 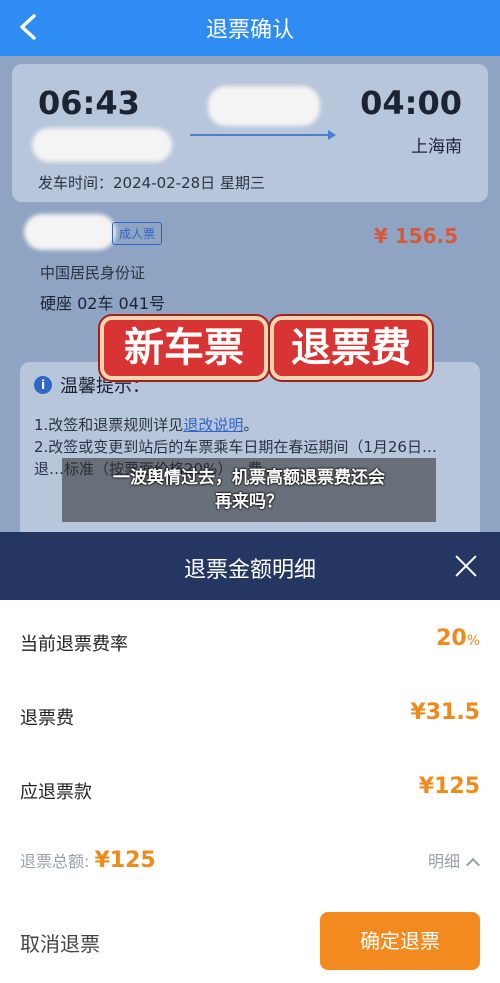 What do you see at coordinates (93, 273) in the screenshot?
I see `id-type: 中国居民身份证` at bounding box center [93, 273].